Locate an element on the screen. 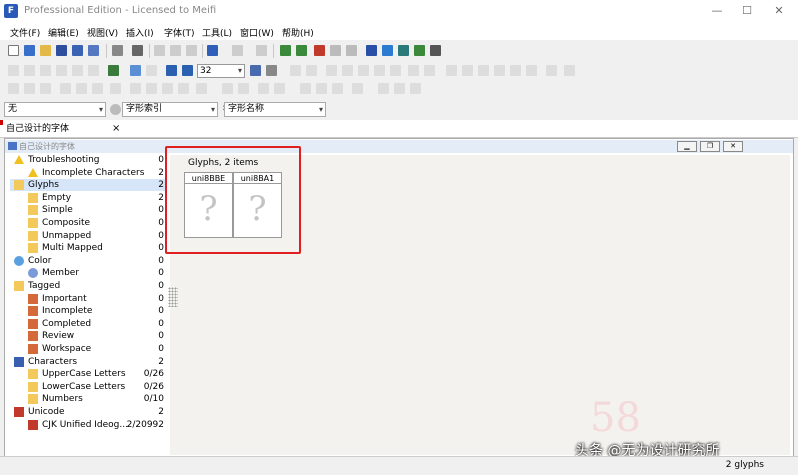 Image resolution: width=798 pixels, height=475 pixels. undo-icon is located at coordinates (212, 50).